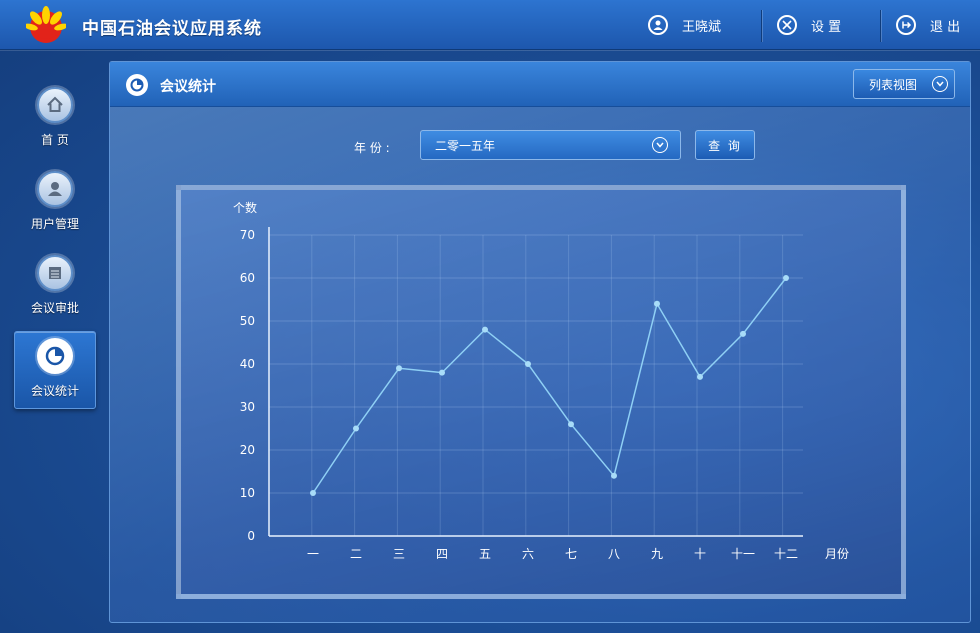  What do you see at coordinates (247, 278) in the screenshot?
I see `y-tick-label: 60` at bounding box center [247, 278].